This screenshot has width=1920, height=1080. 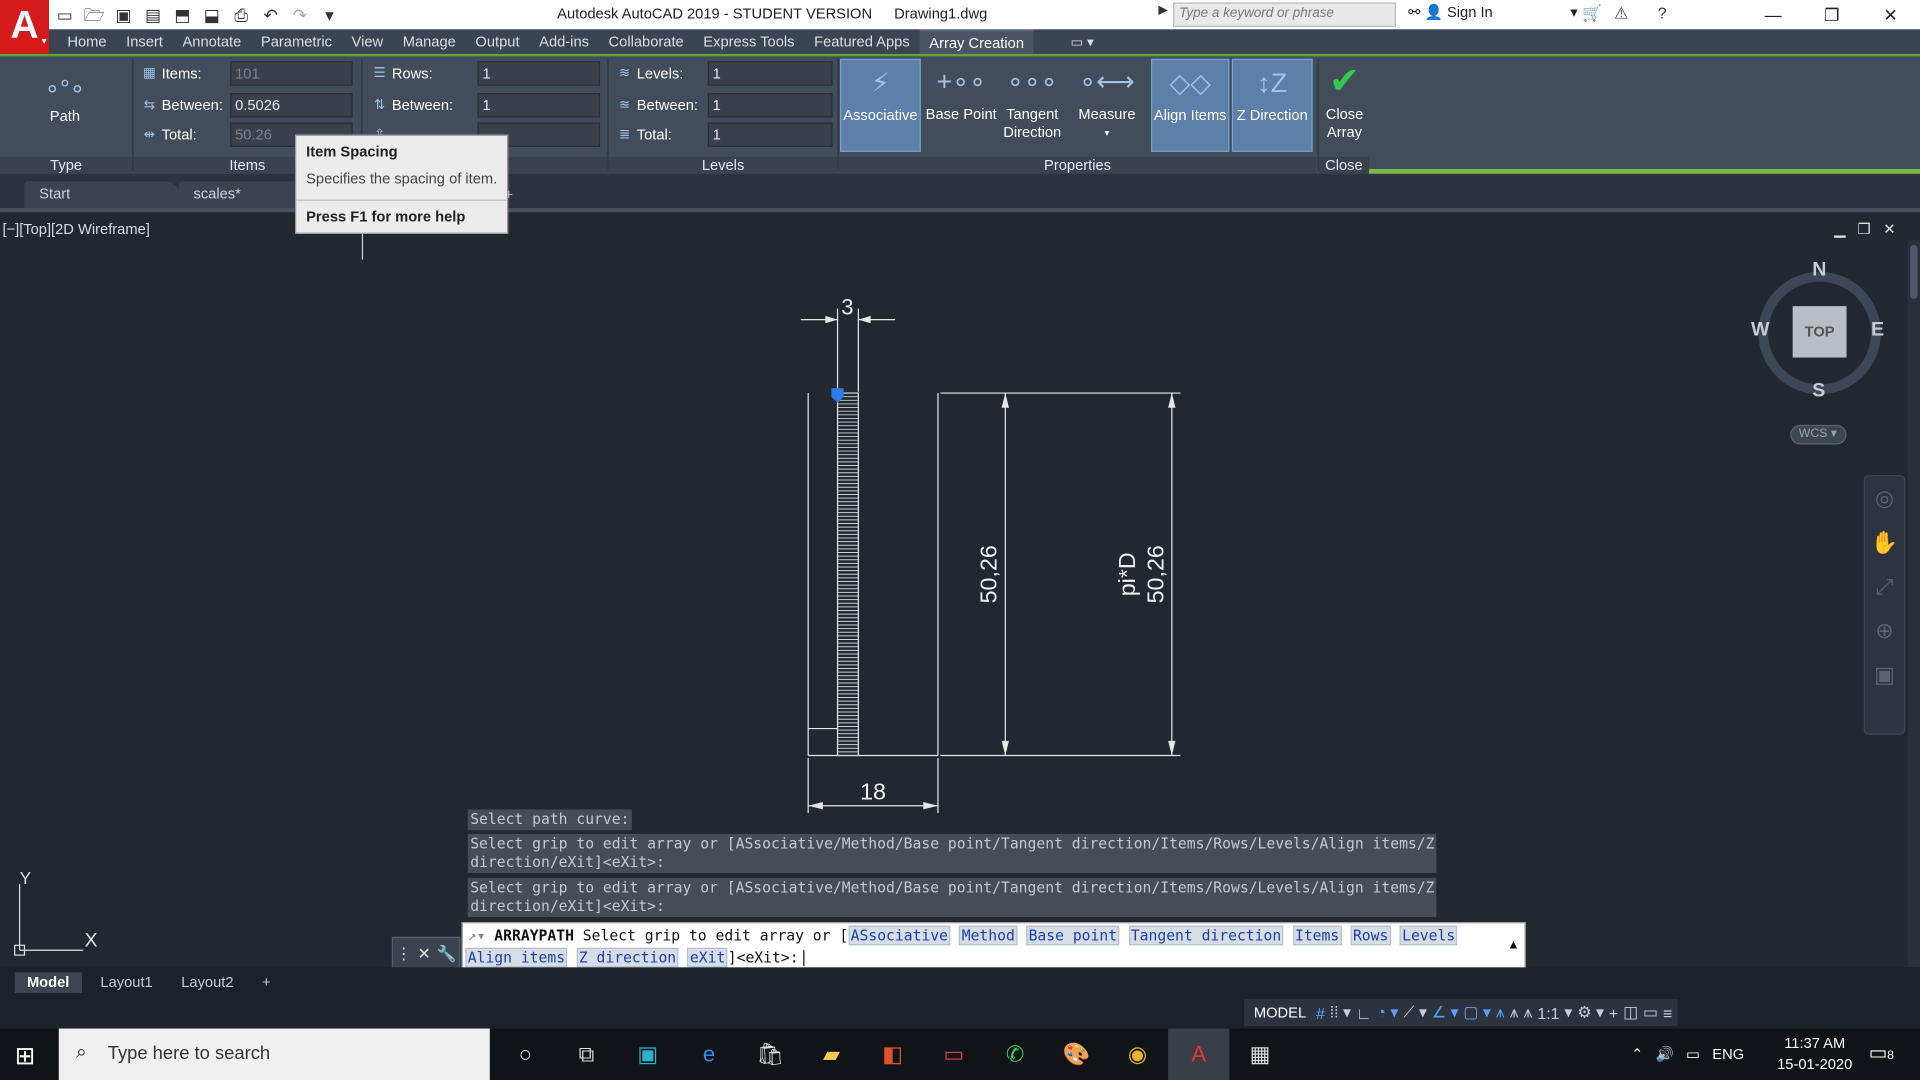 I want to click on tab-insert: Insert, so click(x=144, y=41).